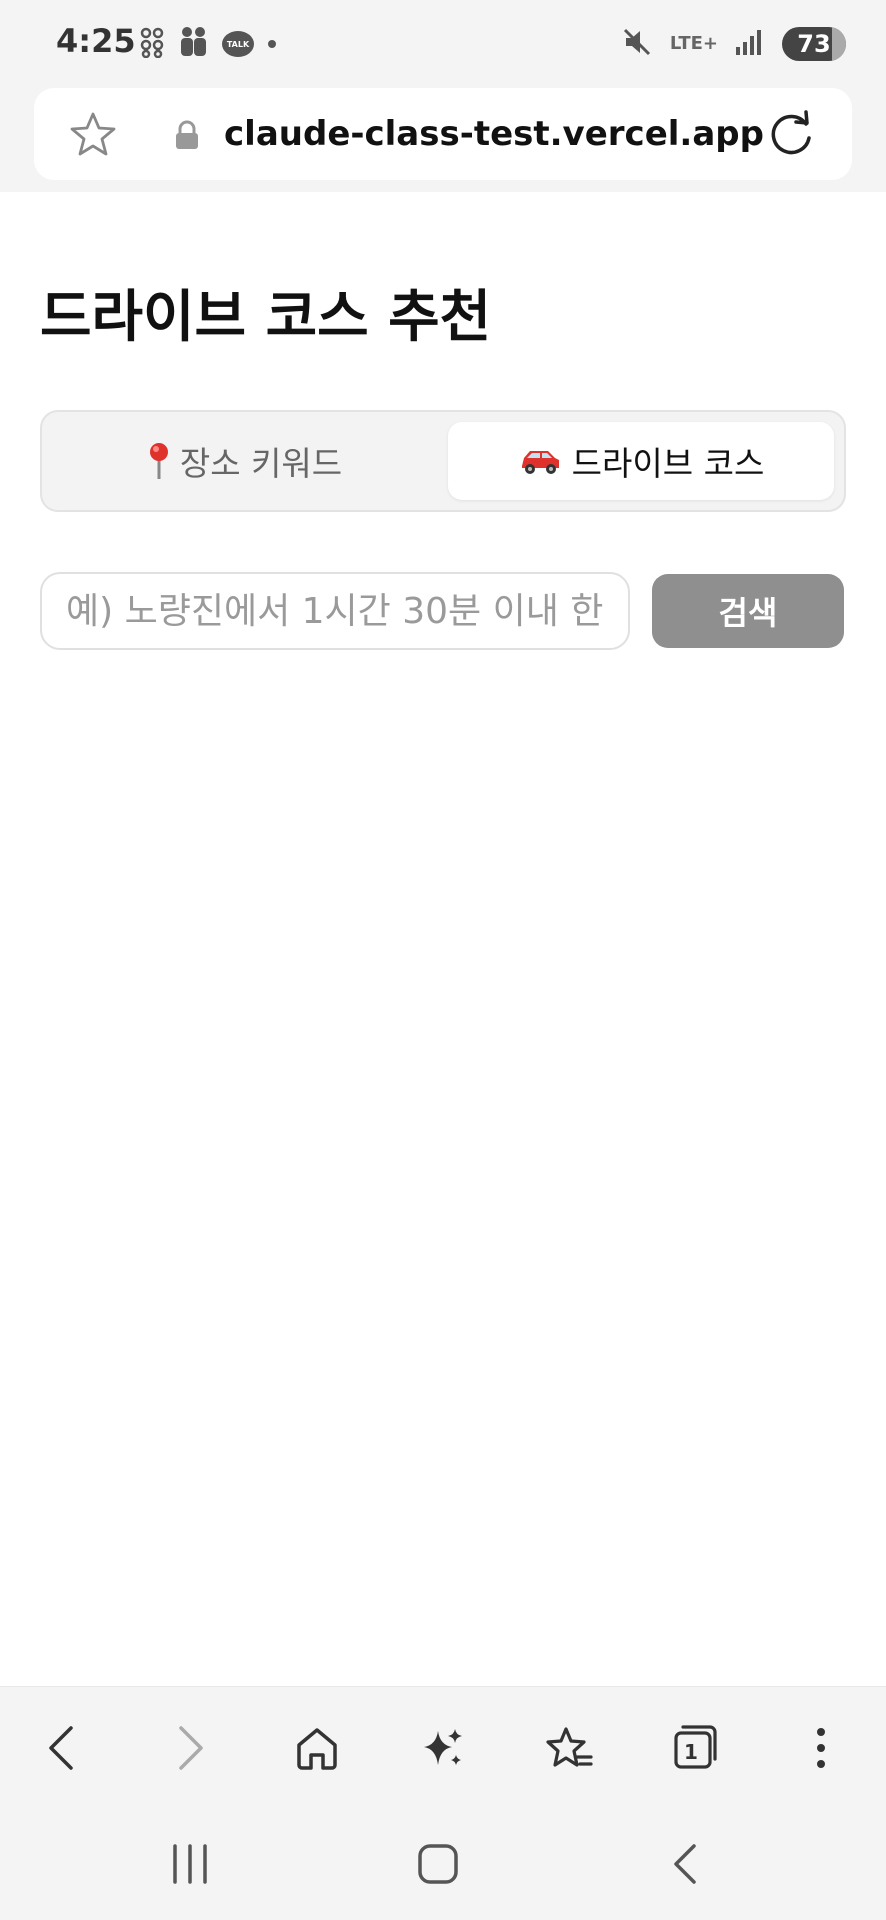  What do you see at coordinates (686, 1864) in the screenshot?
I see `back-nav-icon` at bounding box center [686, 1864].